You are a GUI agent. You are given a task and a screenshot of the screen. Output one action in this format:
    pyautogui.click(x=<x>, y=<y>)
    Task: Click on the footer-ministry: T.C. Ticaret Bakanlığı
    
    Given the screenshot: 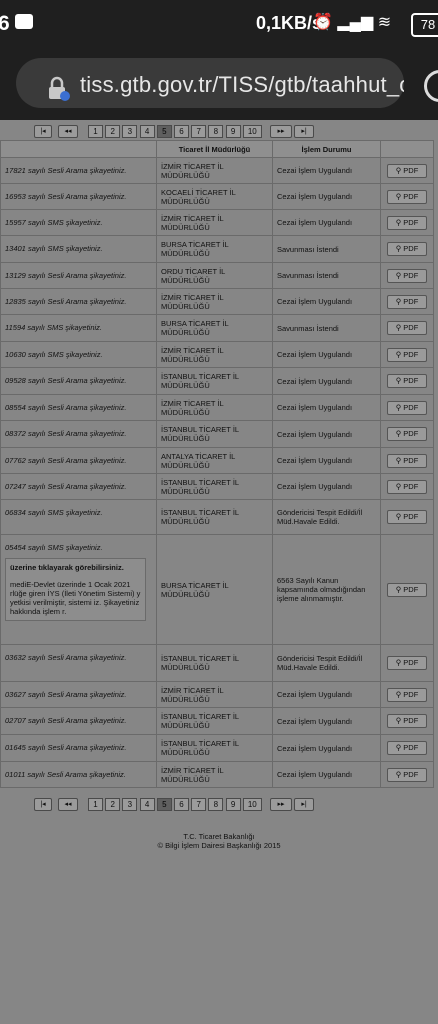 What is the action you would take?
    pyautogui.click(x=219, y=836)
    